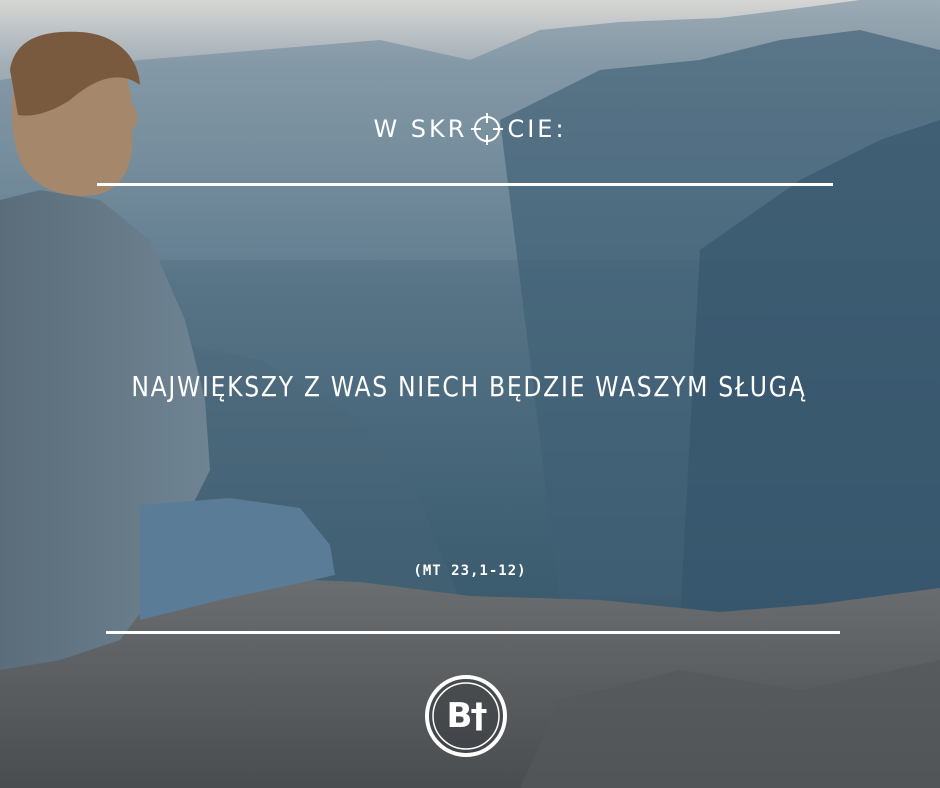  I want to click on heading-text-left: W SKR, so click(420, 129).